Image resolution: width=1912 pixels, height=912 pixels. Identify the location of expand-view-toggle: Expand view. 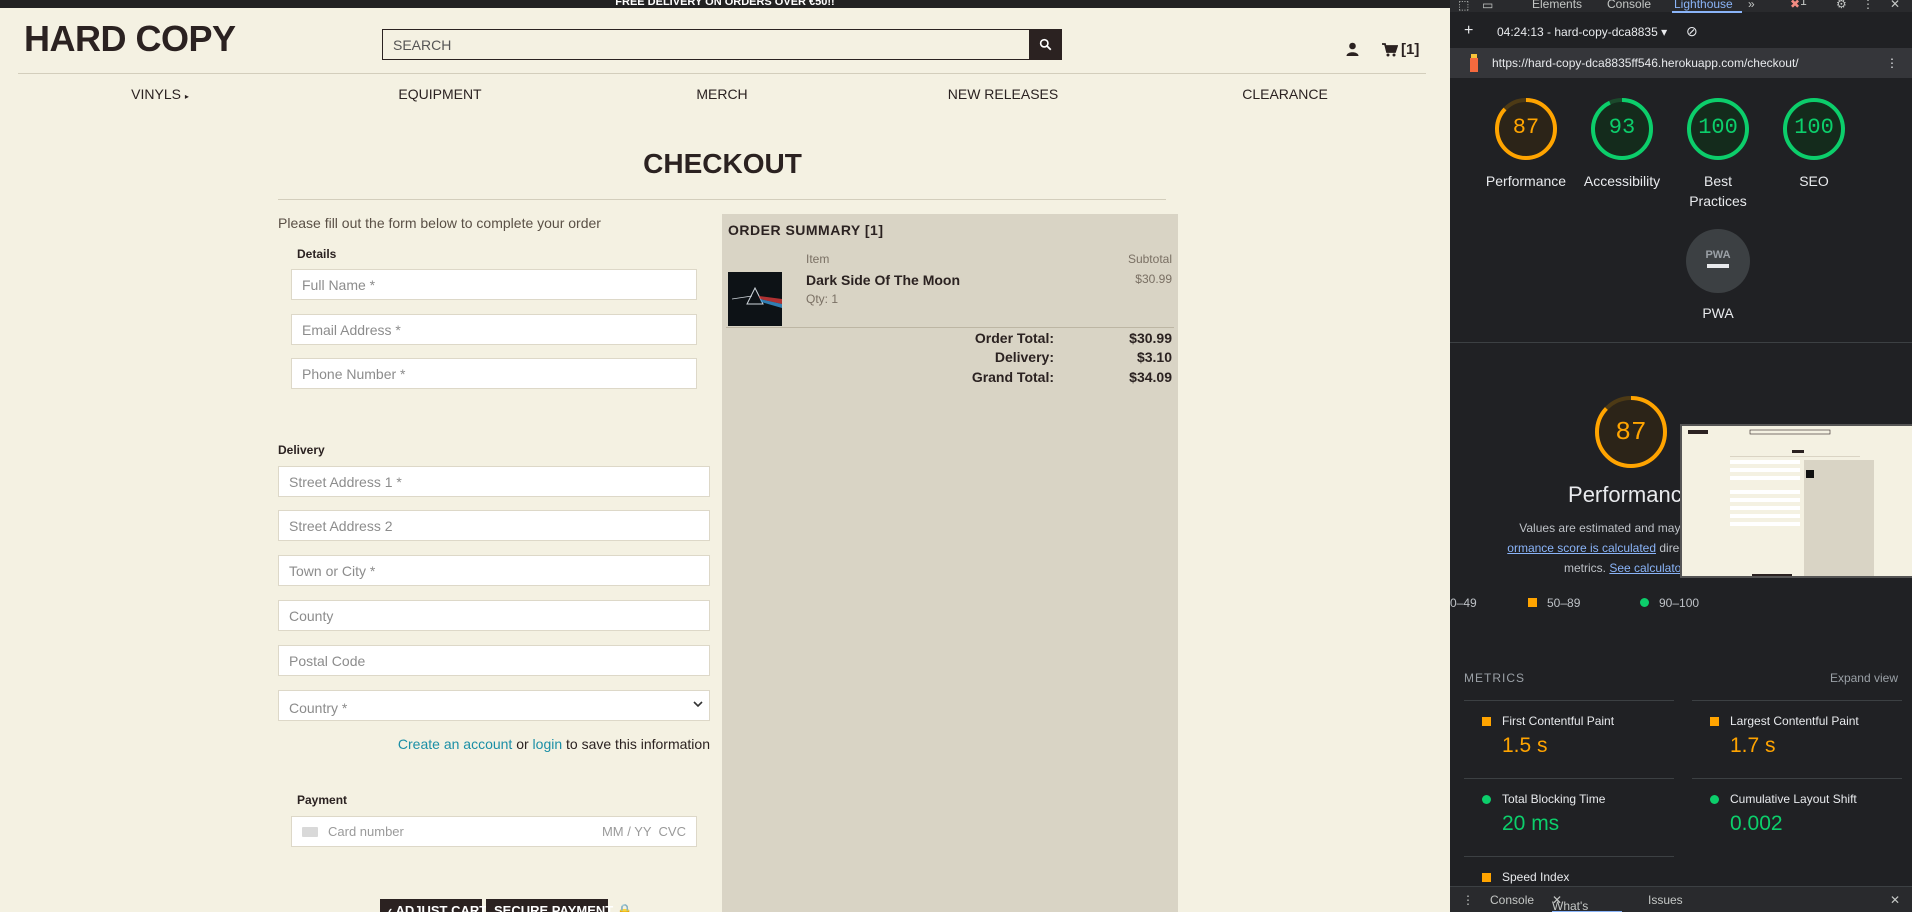
(1864, 678).